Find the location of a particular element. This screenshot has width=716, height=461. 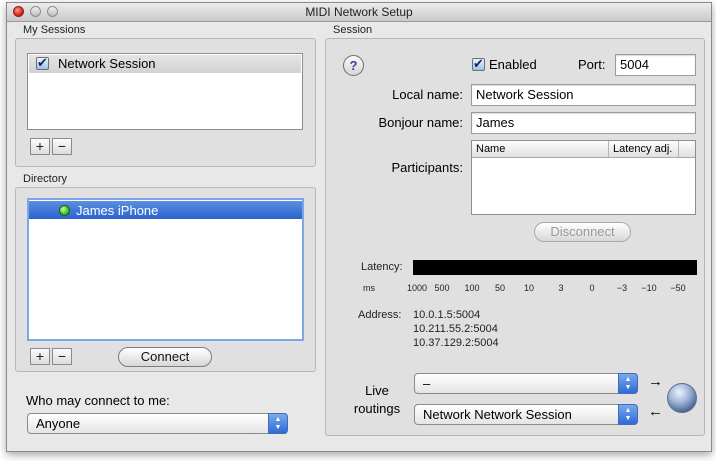

directory-list: James iPhone is located at coordinates (165, 269).